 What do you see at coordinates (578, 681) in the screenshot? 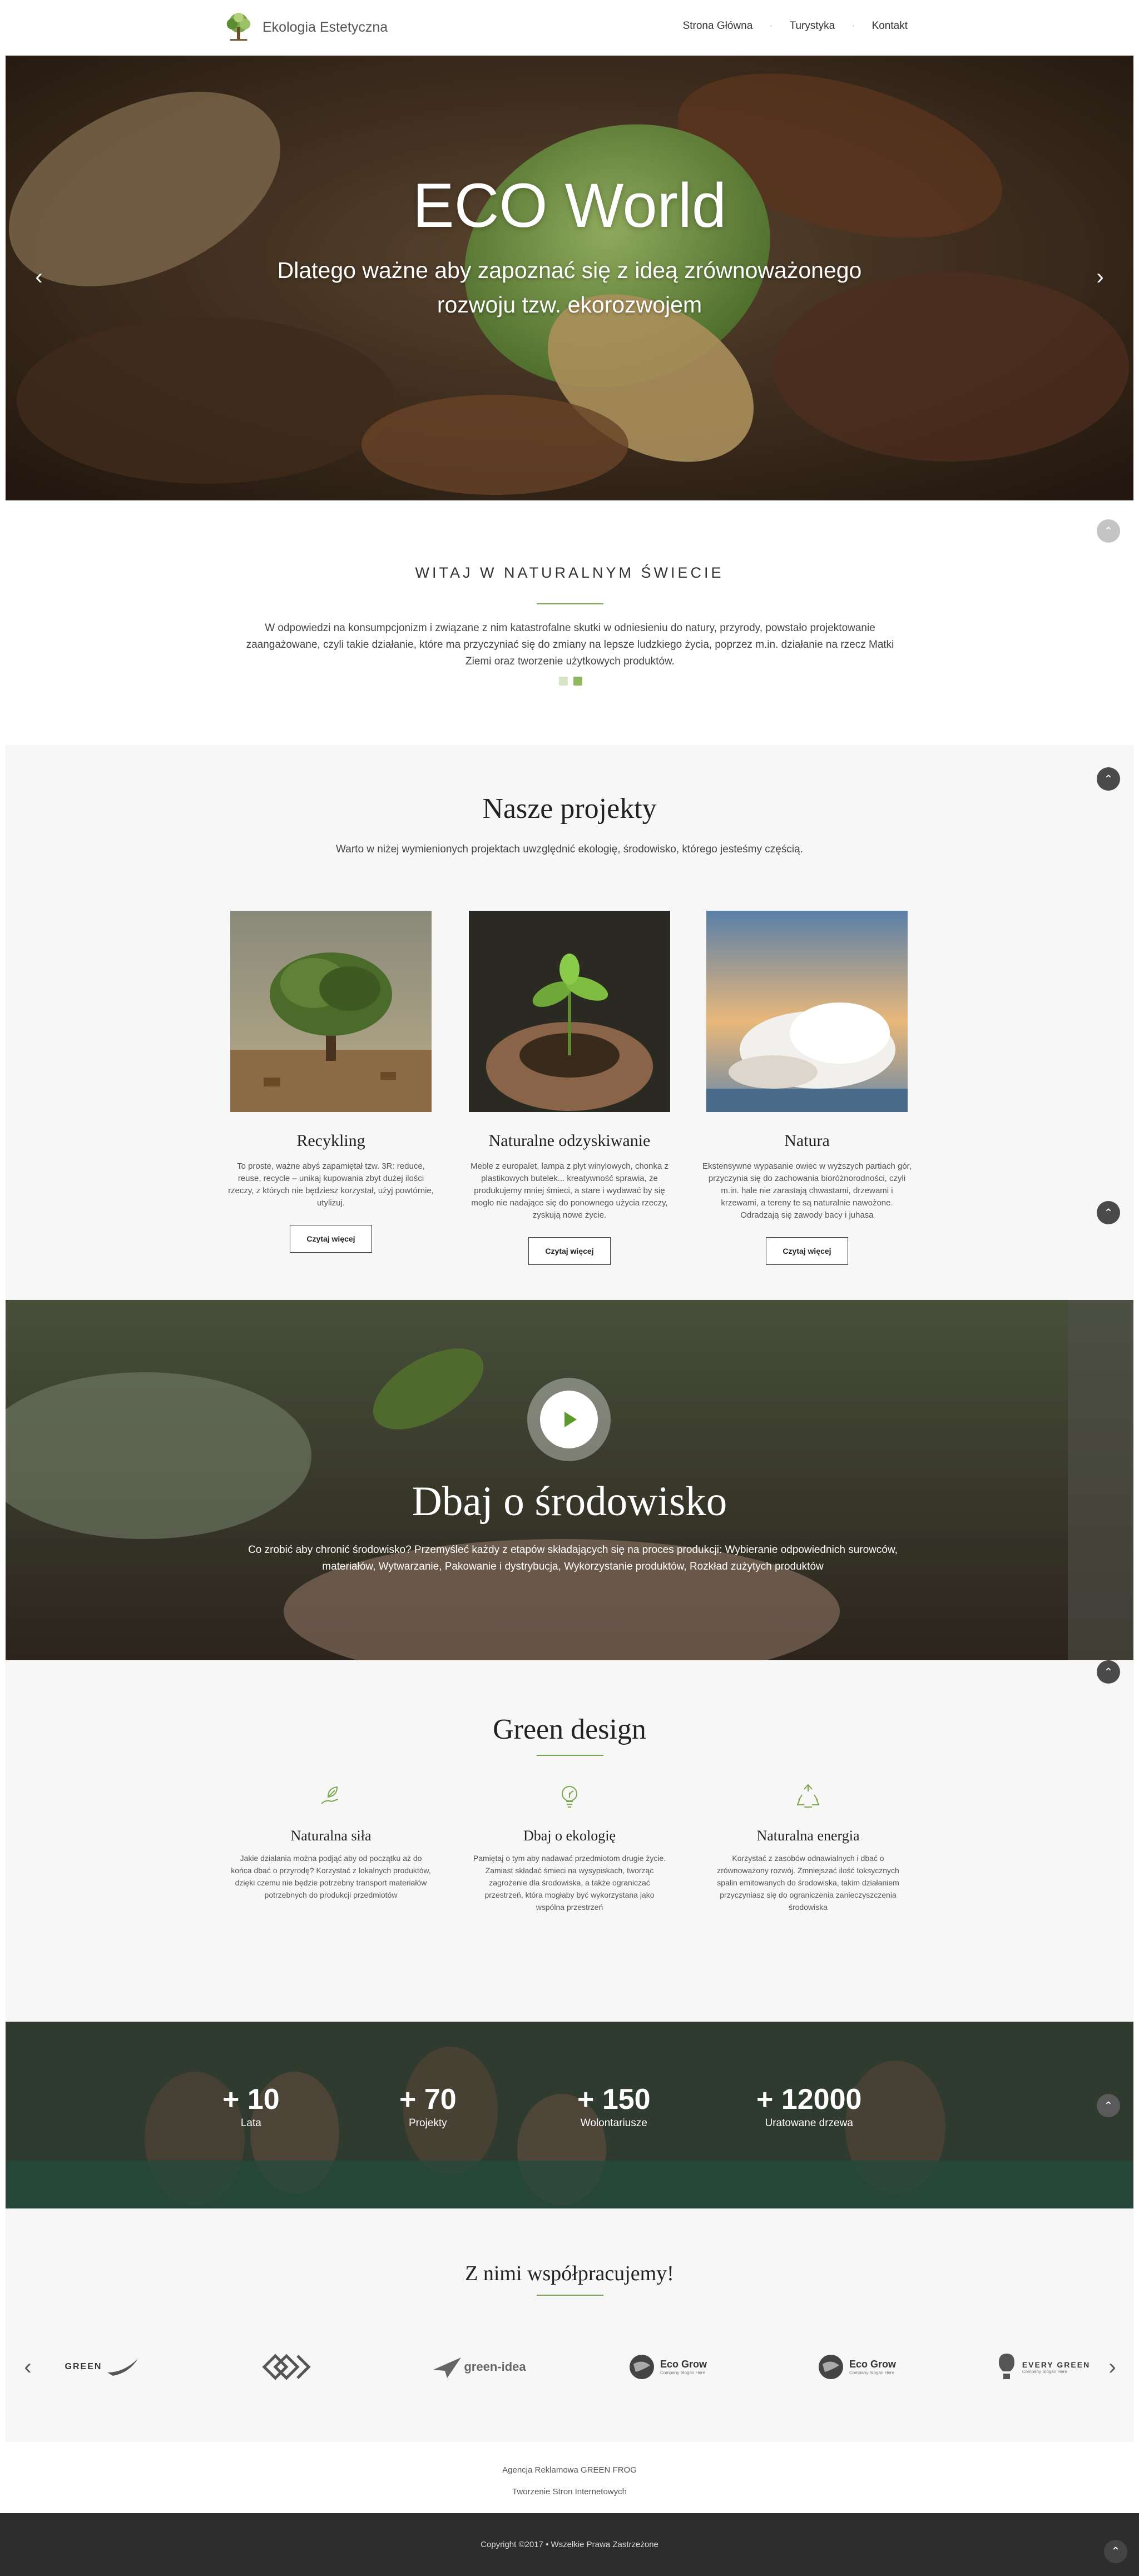
I see `carousel-dot-active` at bounding box center [578, 681].